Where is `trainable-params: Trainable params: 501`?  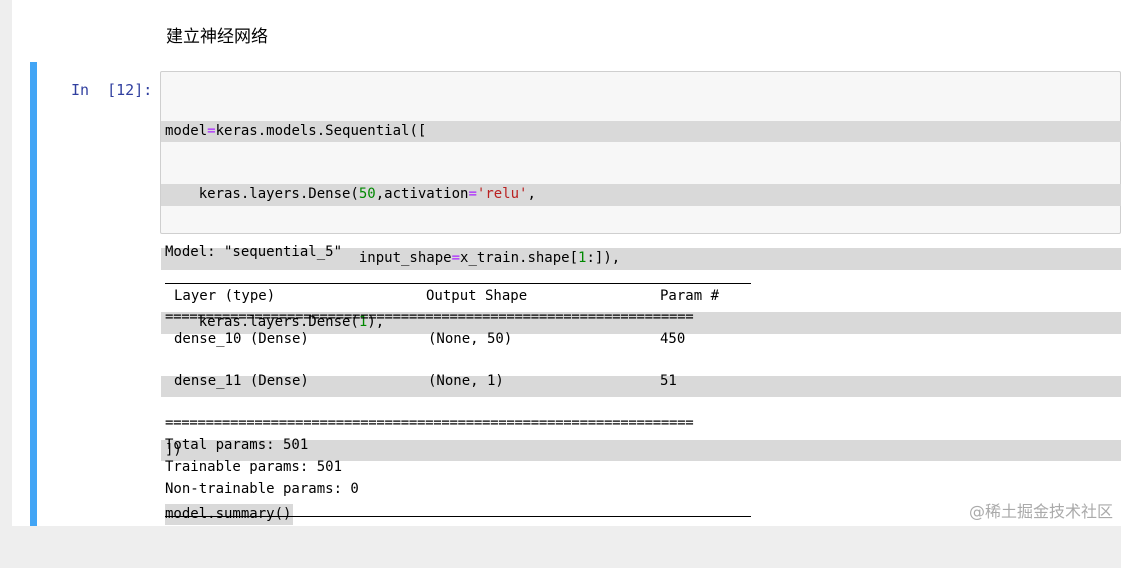 trainable-params: Trainable params: 501 is located at coordinates (254, 467).